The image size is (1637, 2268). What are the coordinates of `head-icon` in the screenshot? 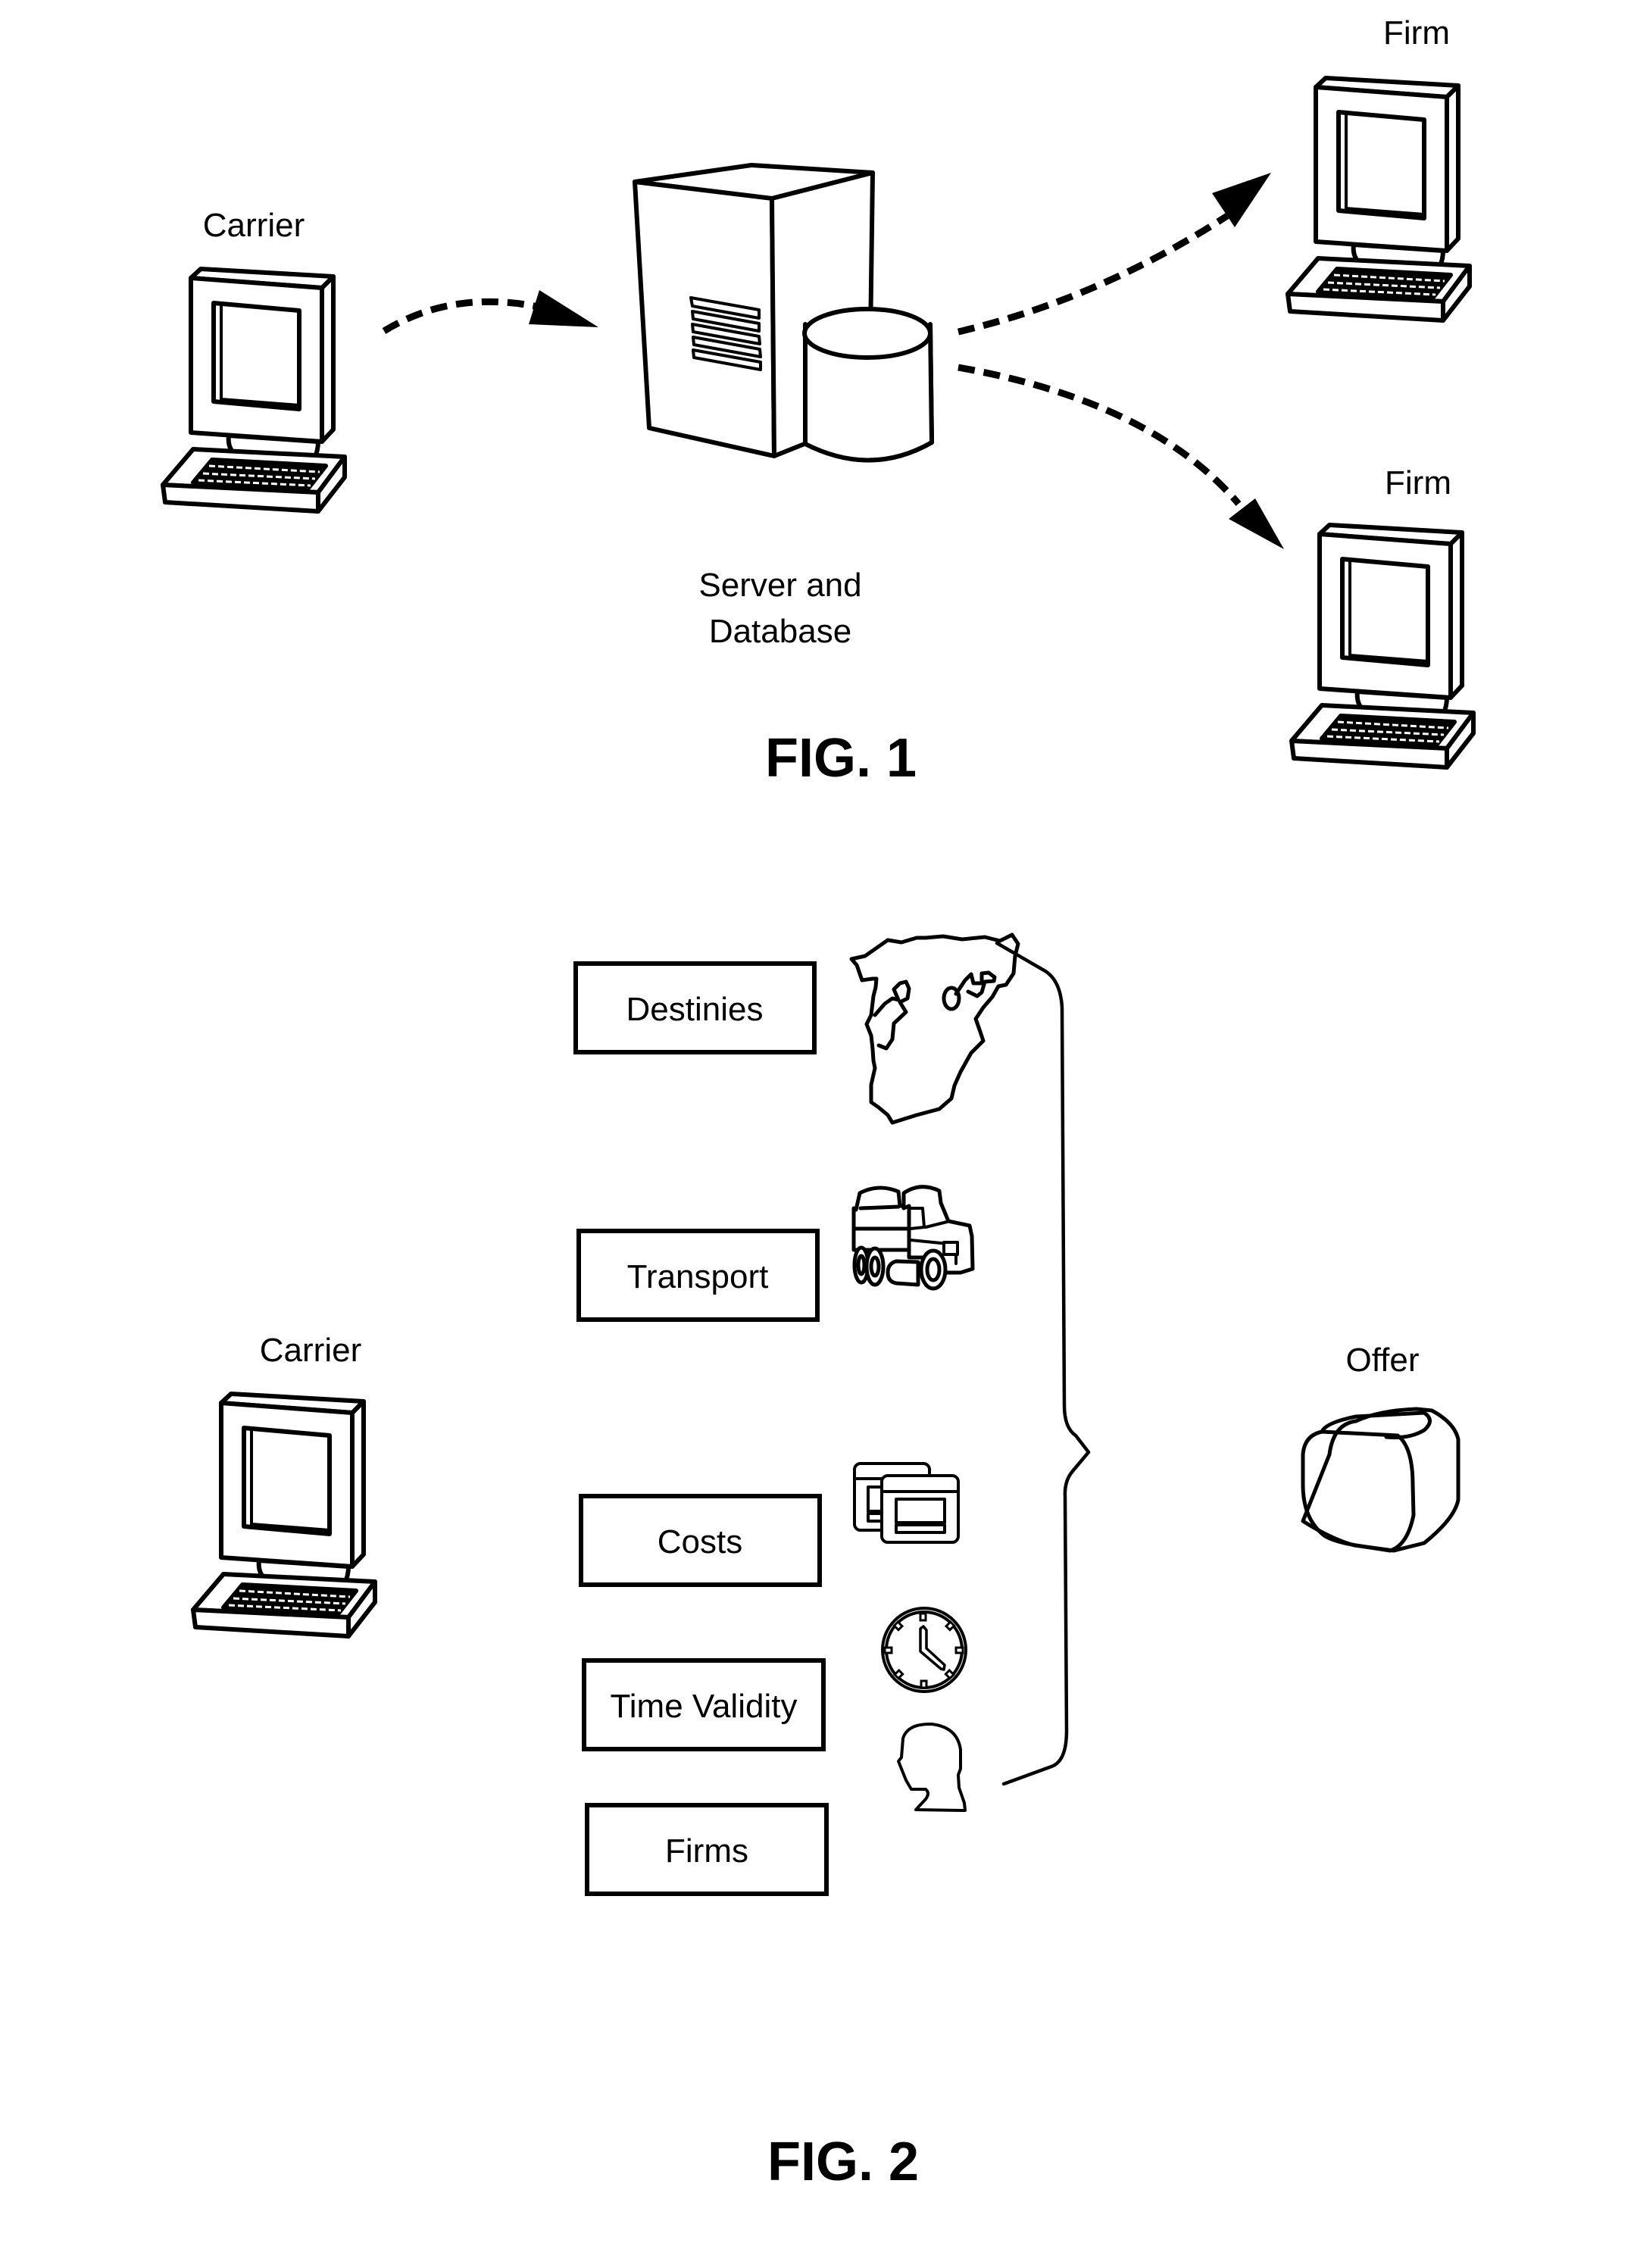 It's located at (932, 1767).